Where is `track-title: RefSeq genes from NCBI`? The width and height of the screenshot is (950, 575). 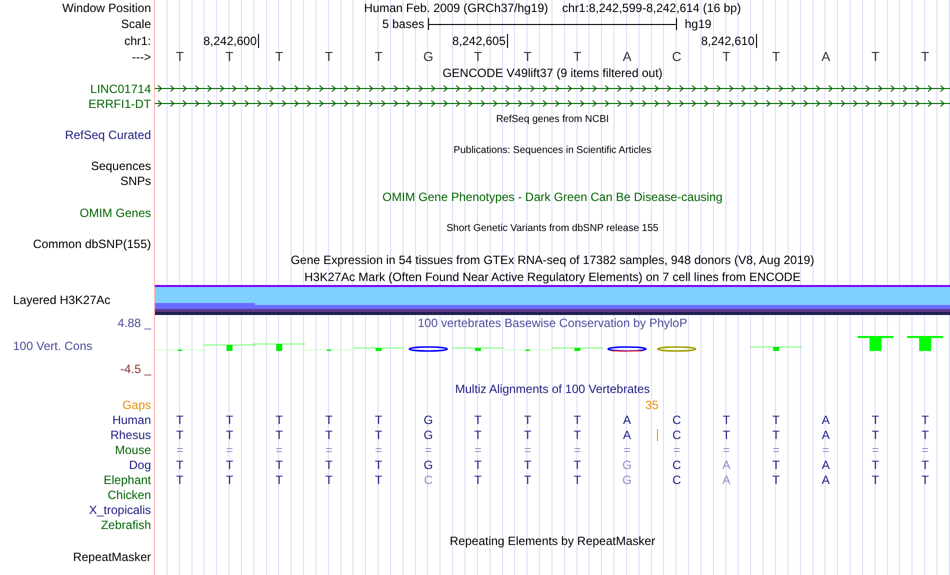
track-title: RefSeq genes from NCBI is located at coordinates (552, 119).